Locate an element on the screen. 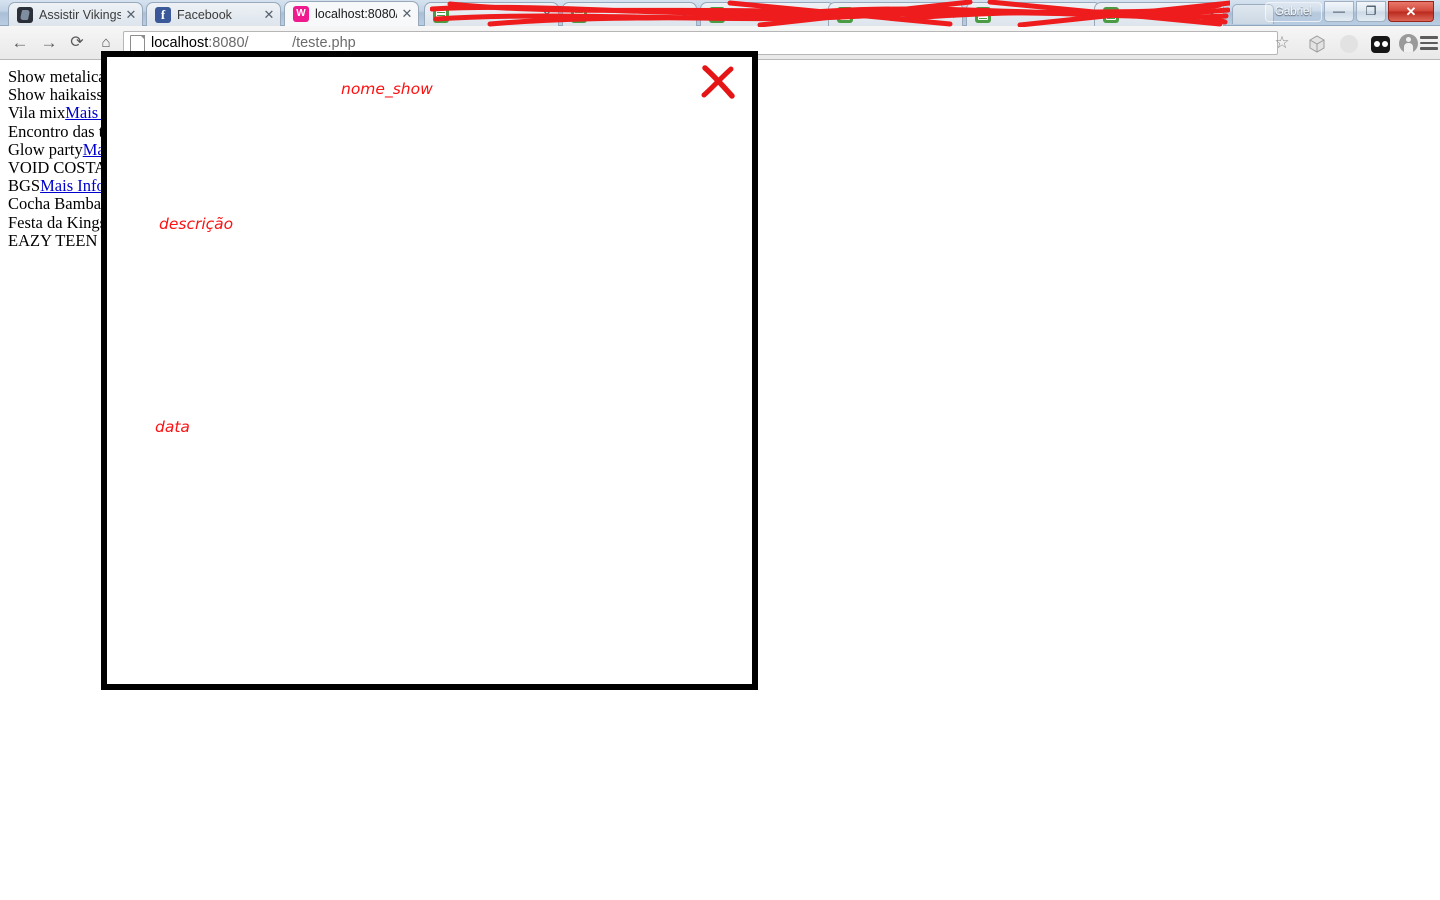 The width and height of the screenshot is (1440, 900). browser-tab-assistir-vikings: Assistir Vikings ✕ is located at coordinates (75, 14).